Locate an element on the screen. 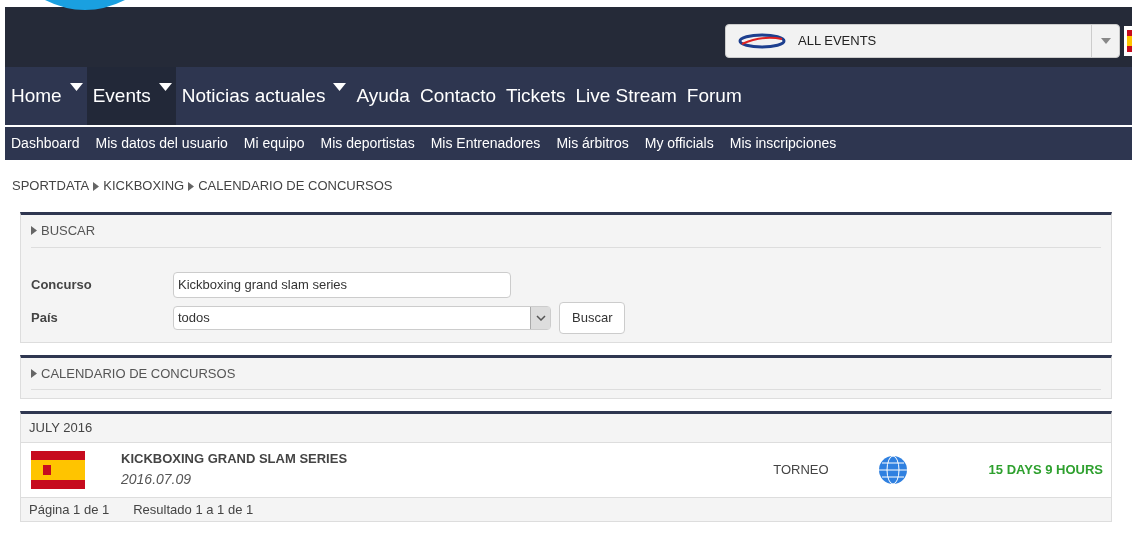 The height and width of the screenshot is (540, 1132). sub-nav-link: My officials is located at coordinates (679, 143).